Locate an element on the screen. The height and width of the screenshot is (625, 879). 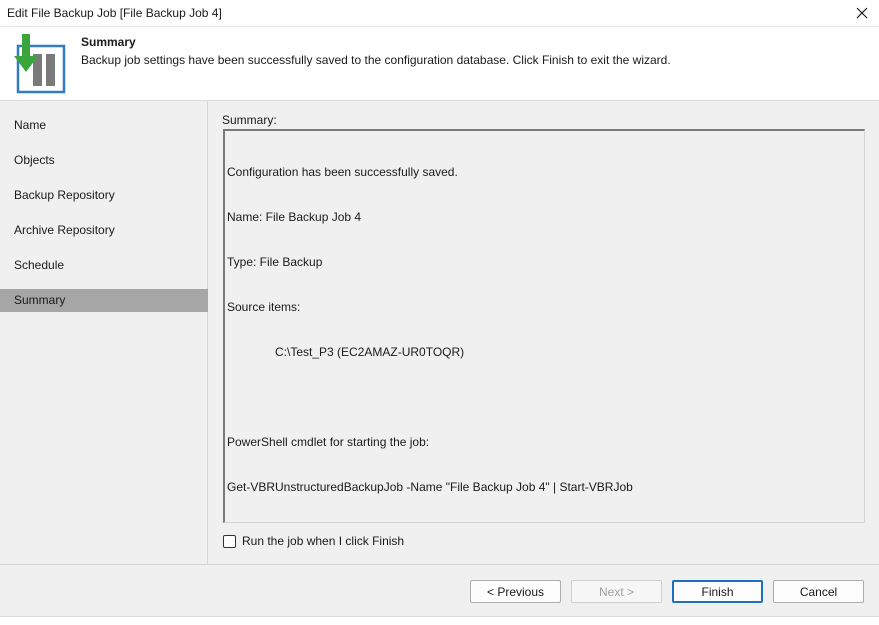
summary-line: Type: File Backup is located at coordinates (275, 262).